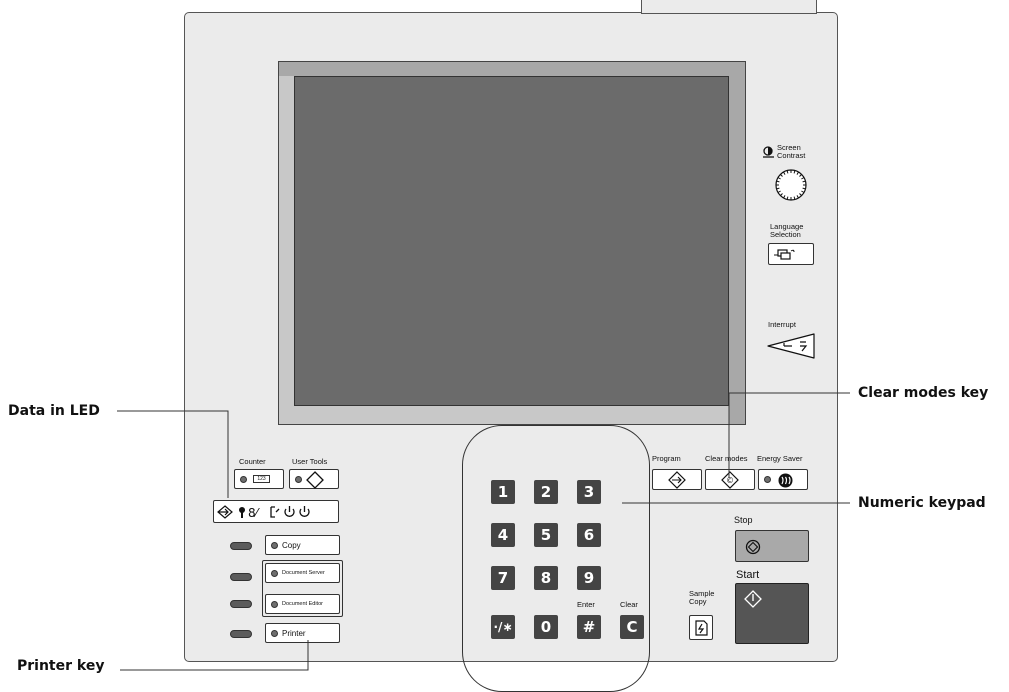 This screenshot has height=692, width=1009. Describe the element at coordinates (922, 503) in the screenshot. I see `numeric-keypad-callout: Numeric keypad` at that location.